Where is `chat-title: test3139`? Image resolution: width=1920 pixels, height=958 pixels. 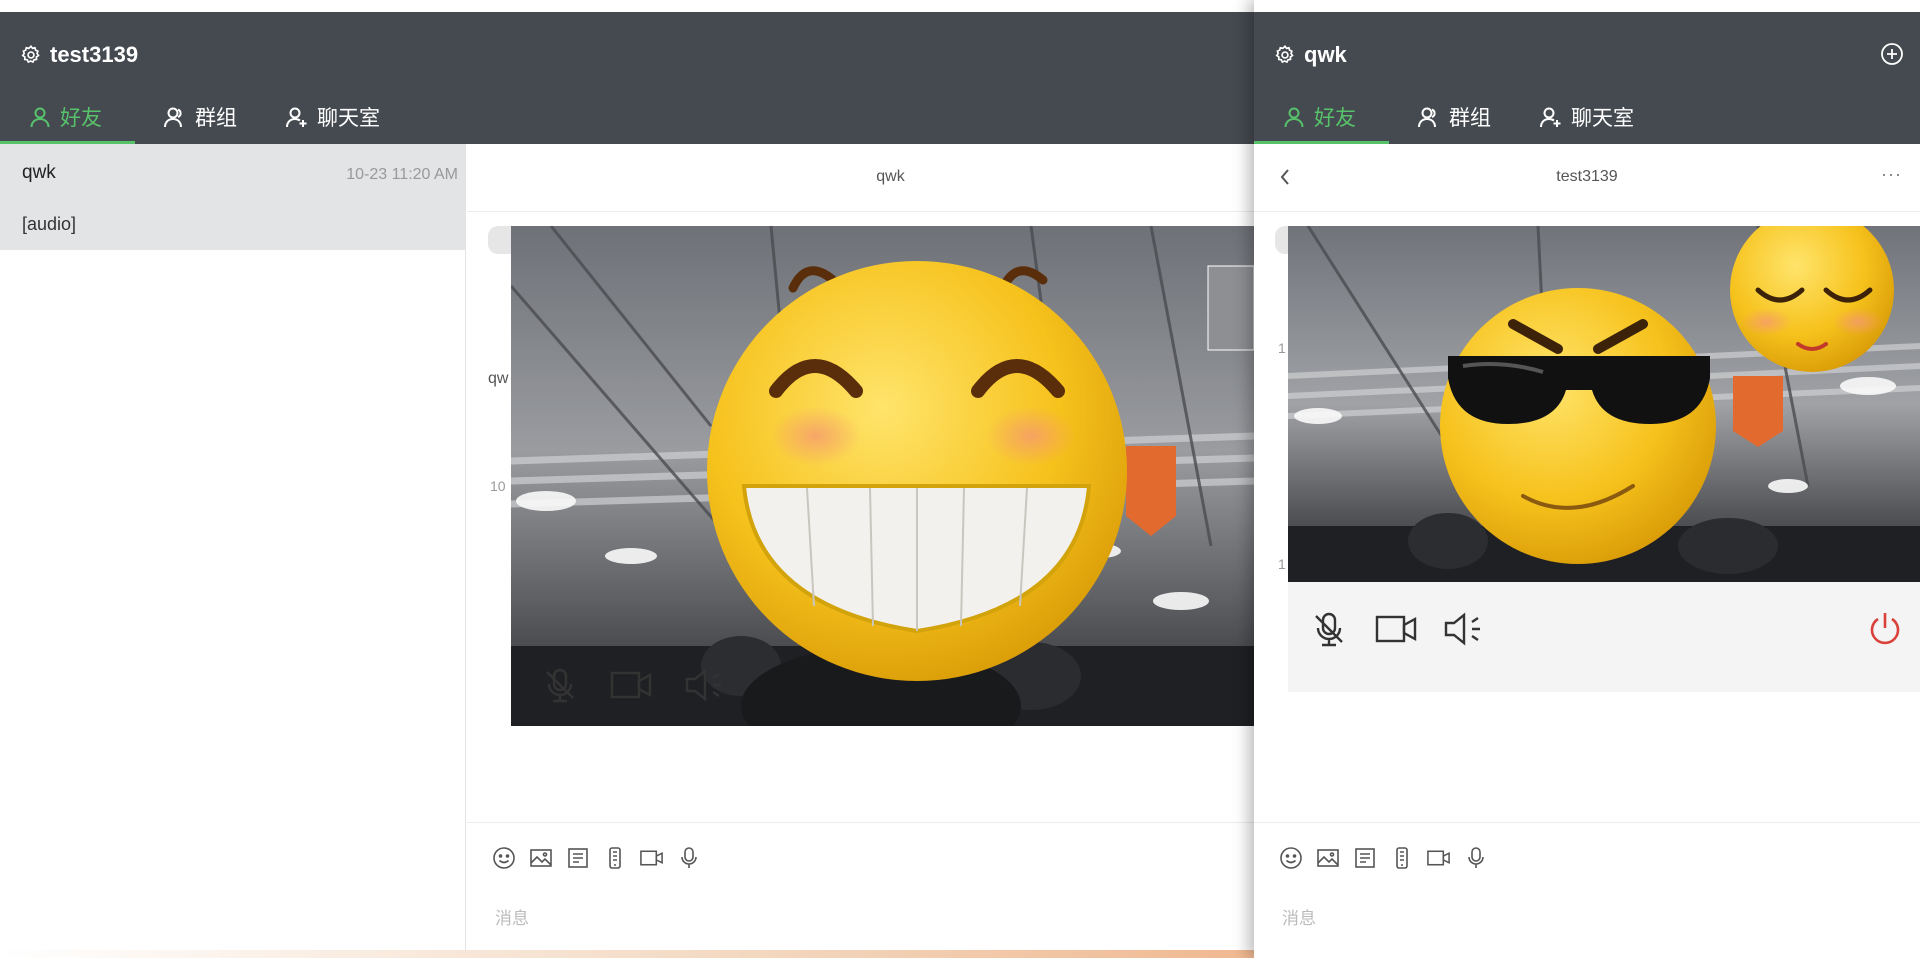 chat-title: test3139 is located at coordinates (1587, 176).